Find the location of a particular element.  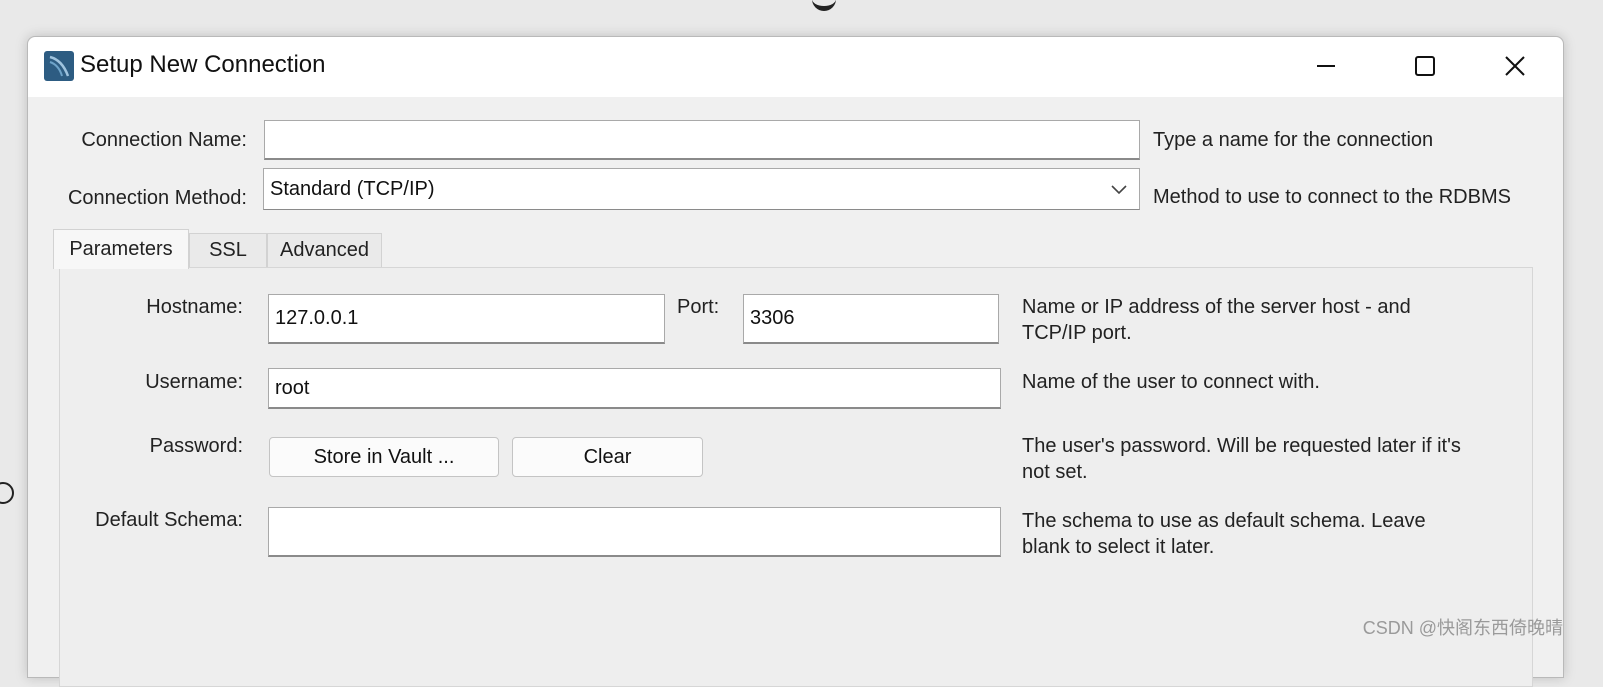

username-input: root is located at coordinates (634, 388).